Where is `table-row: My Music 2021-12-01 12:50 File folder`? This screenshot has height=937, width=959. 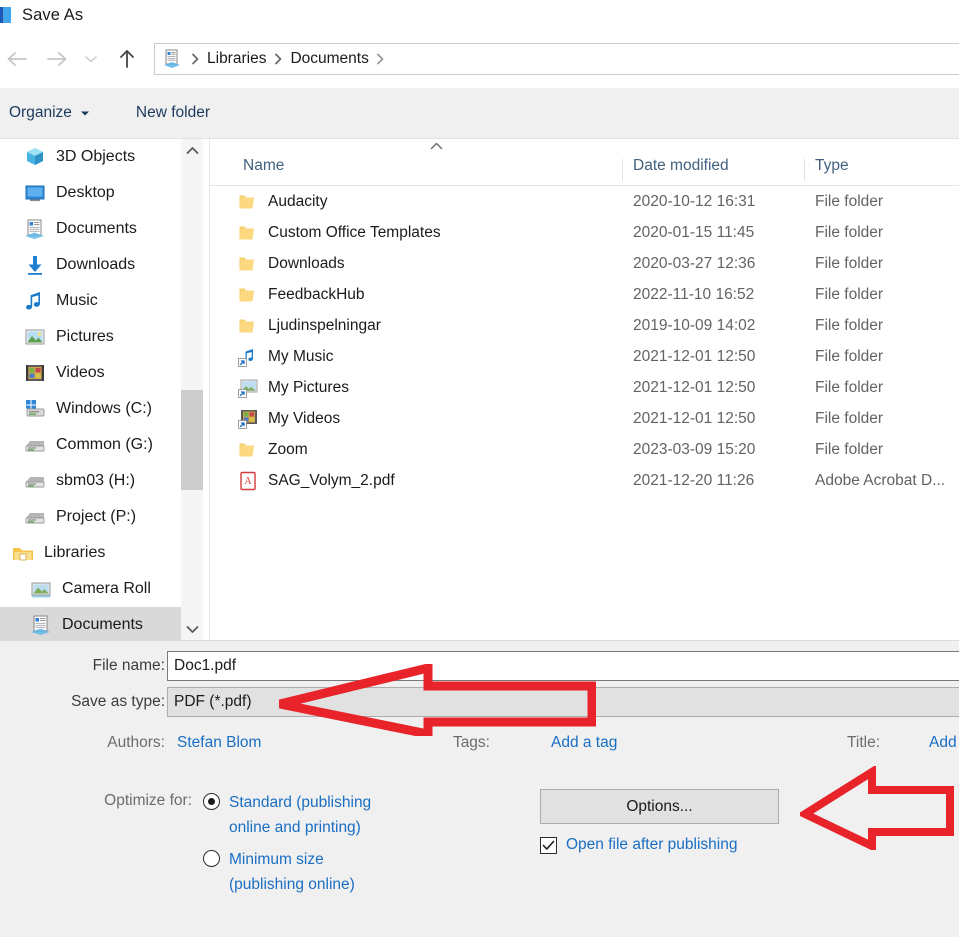 table-row: My Music 2021-12-01 12:50 File folder is located at coordinates (584, 356).